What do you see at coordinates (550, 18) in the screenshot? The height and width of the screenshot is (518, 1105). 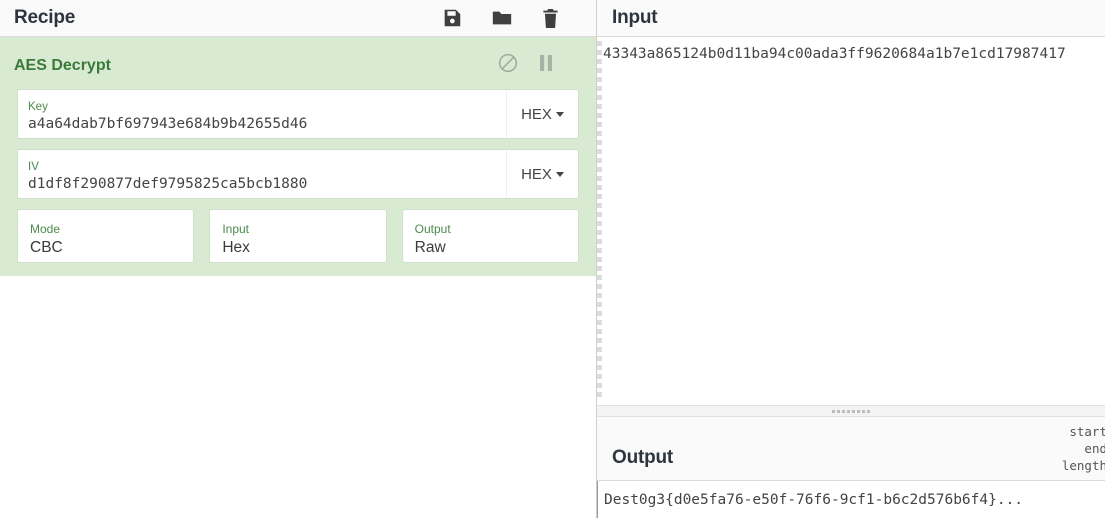 I see `trash-icon` at bounding box center [550, 18].